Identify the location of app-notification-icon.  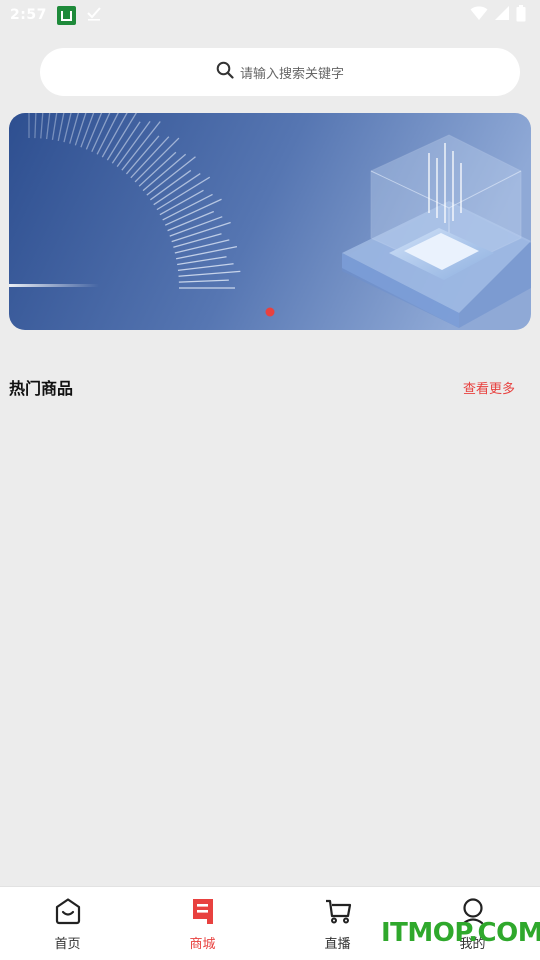
(66, 15).